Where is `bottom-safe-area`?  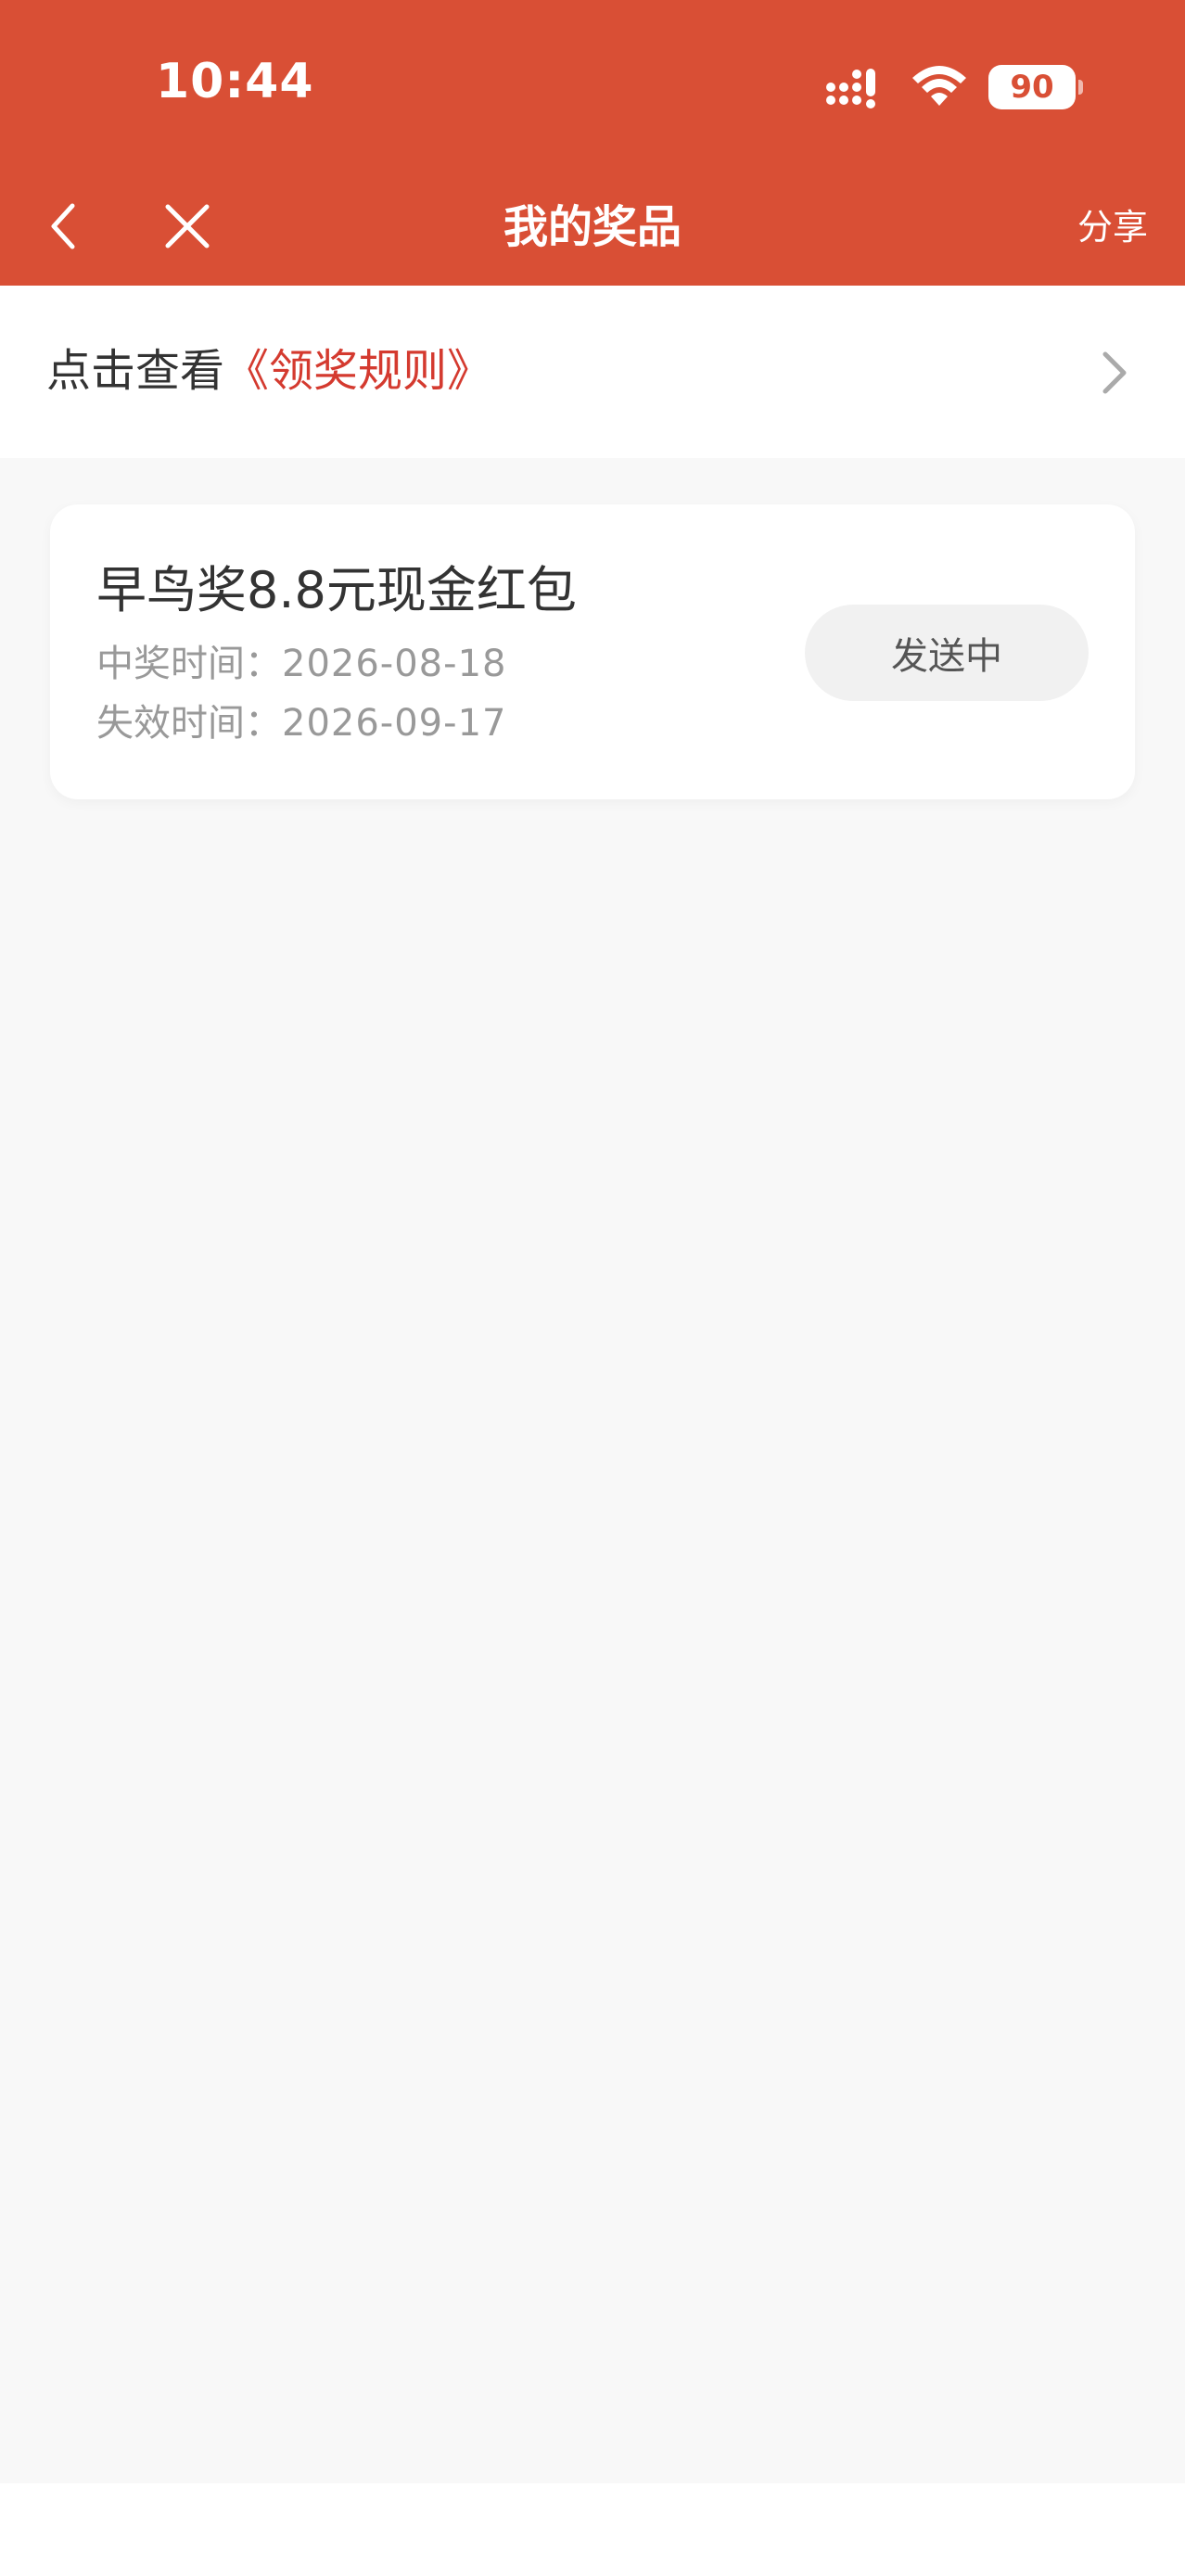 bottom-safe-area is located at coordinates (592, 2529).